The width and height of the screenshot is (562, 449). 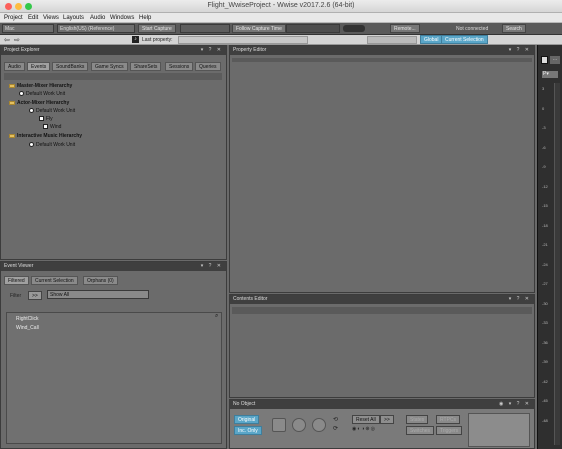 What do you see at coordinates (545, 361) in the screenshot?
I see `meter-tick-label: -39` at bounding box center [545, 361].